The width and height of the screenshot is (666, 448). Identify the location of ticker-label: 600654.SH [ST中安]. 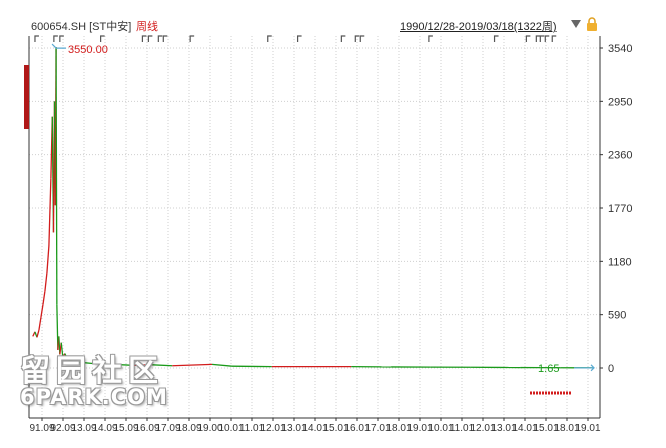
(81, 26).